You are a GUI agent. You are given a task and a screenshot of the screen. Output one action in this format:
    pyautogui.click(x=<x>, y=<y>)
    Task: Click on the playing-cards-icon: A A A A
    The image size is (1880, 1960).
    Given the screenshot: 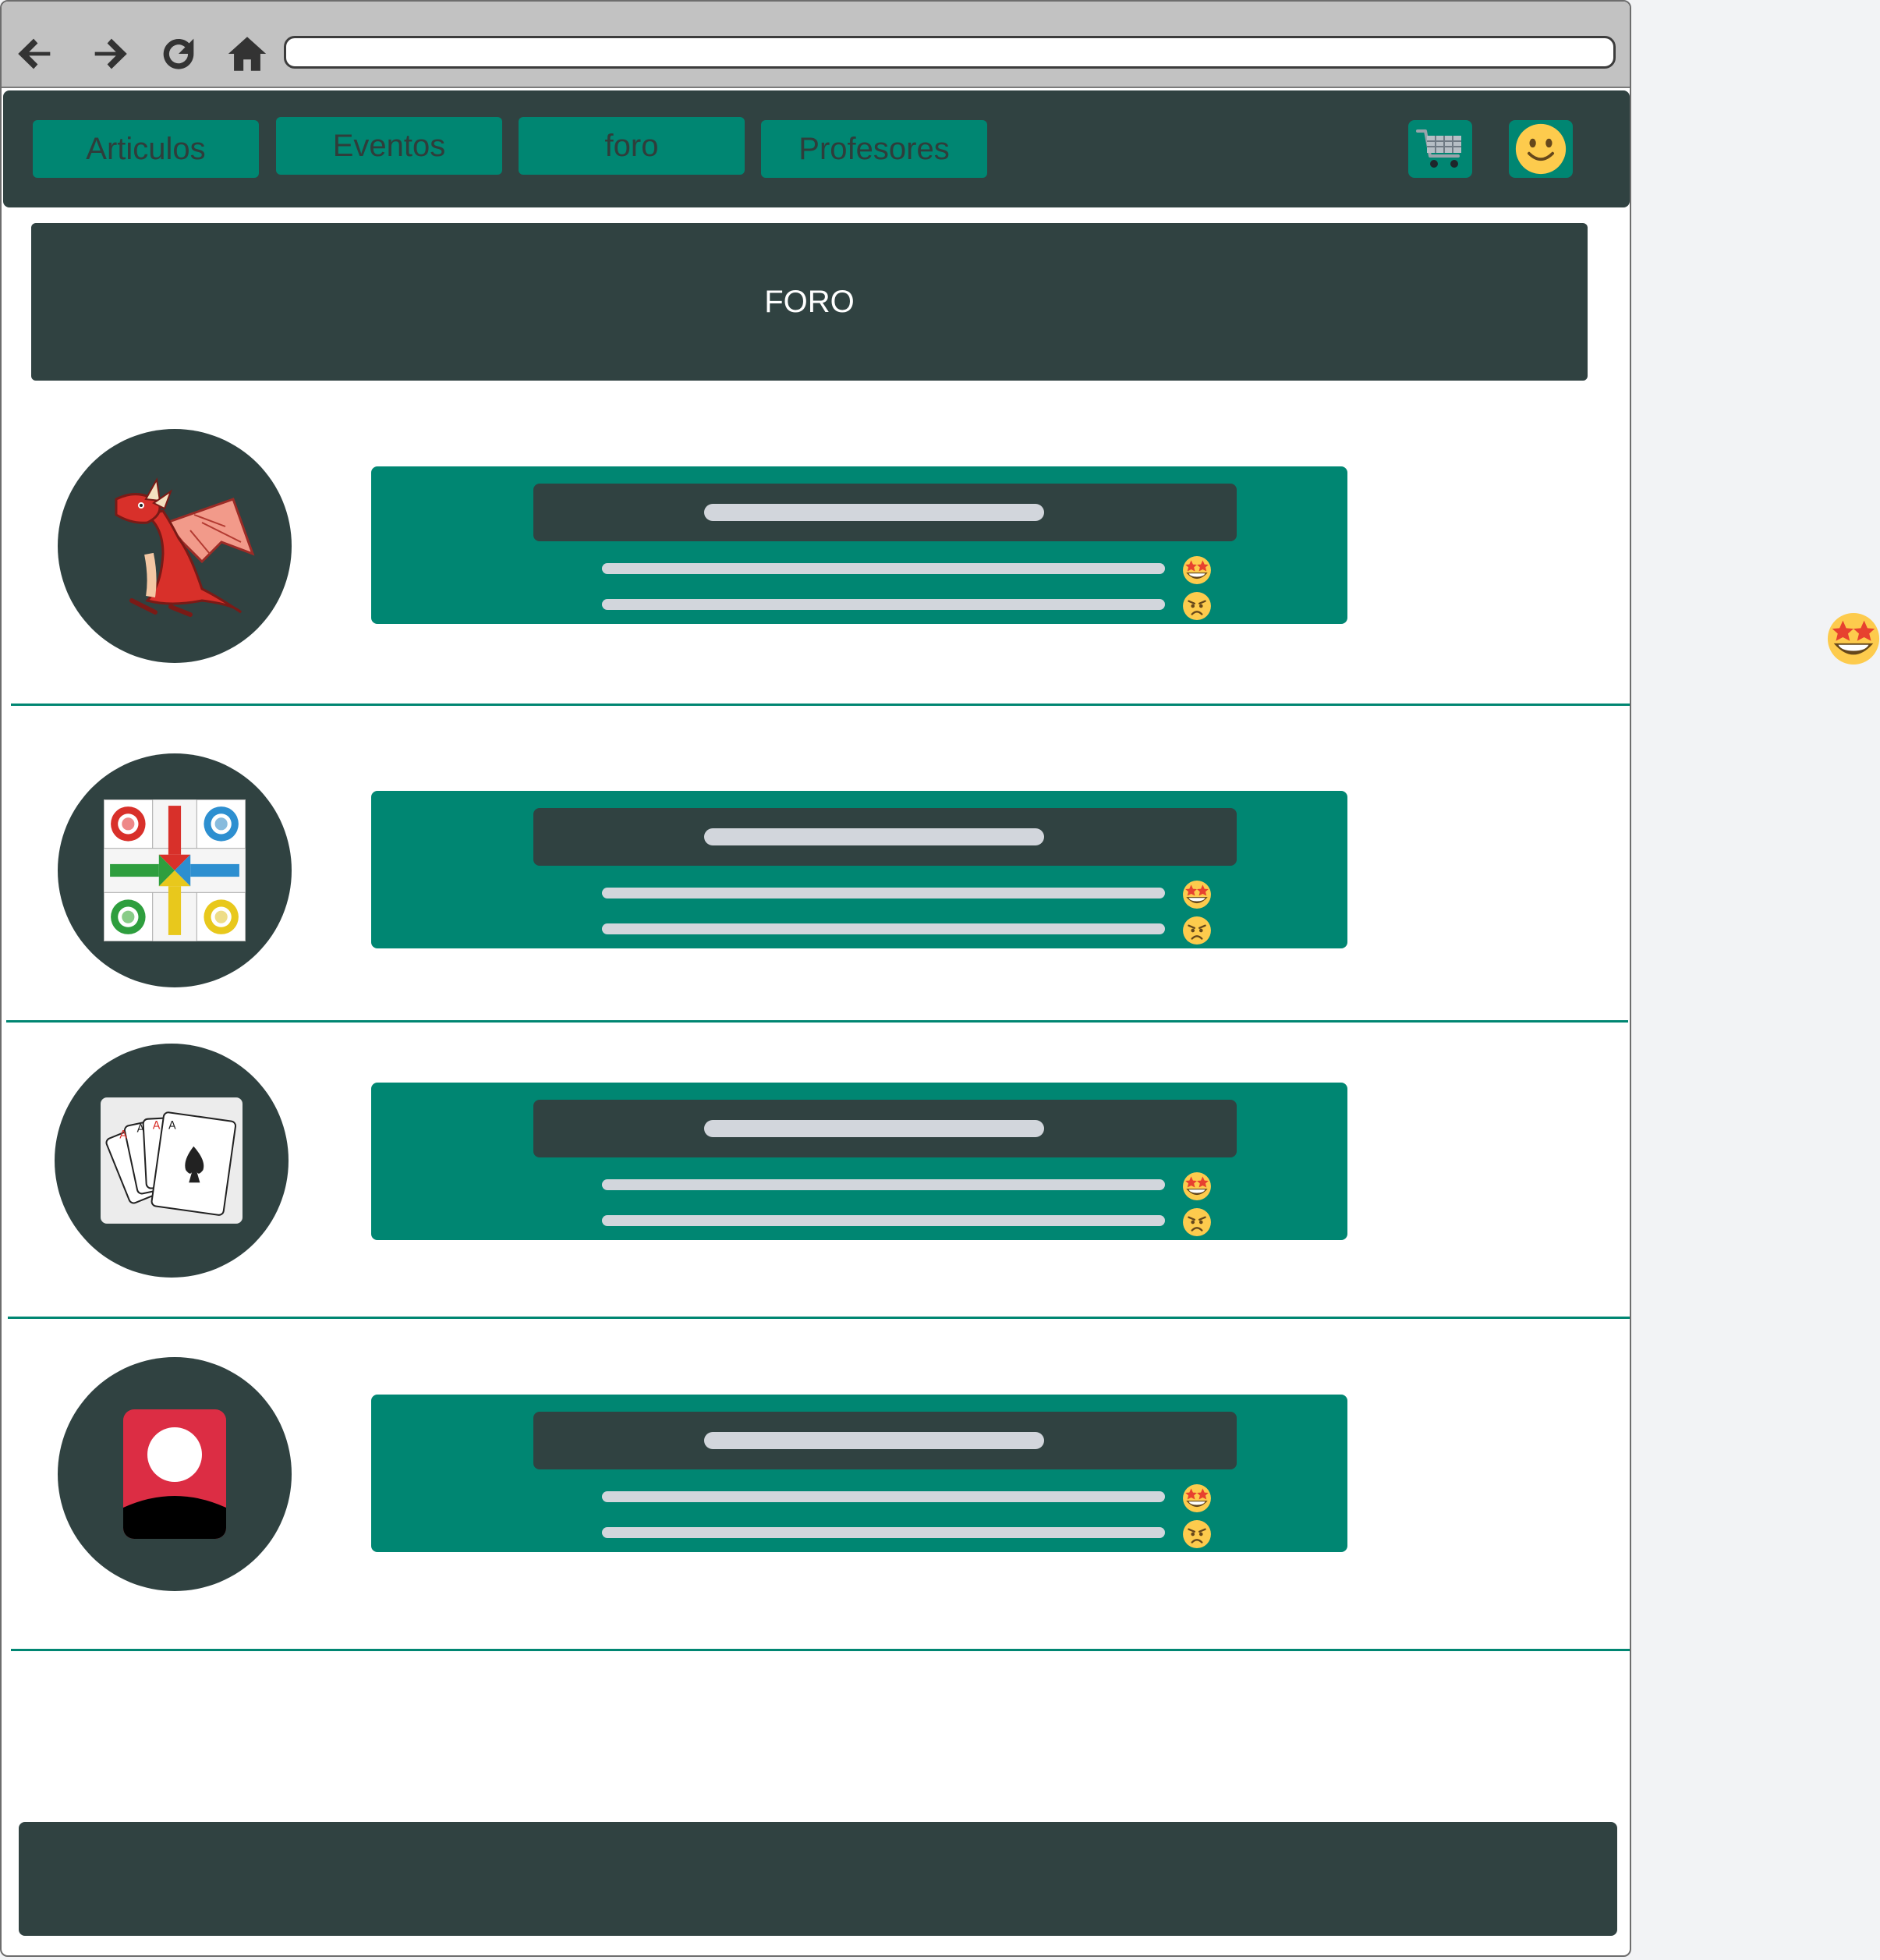 What is the action you would take?
    pyautogui.click(x=172, y=1160)
    